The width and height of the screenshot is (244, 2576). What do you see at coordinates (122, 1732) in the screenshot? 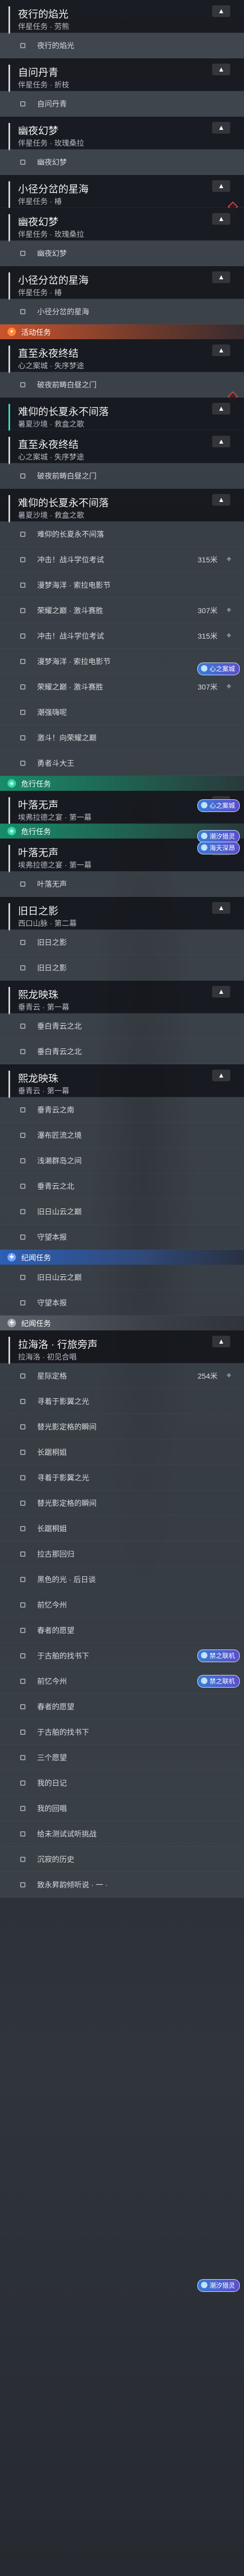
I see `objective-row: 于古舶的找书下` at bounding box center [122, 1732].